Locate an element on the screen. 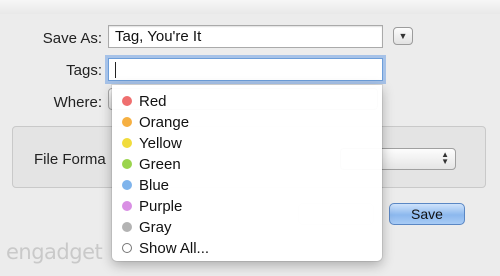 The width and height of the screenshot is (500, 276). tag-item-purple: Purple is located at coordinates (152, 206).